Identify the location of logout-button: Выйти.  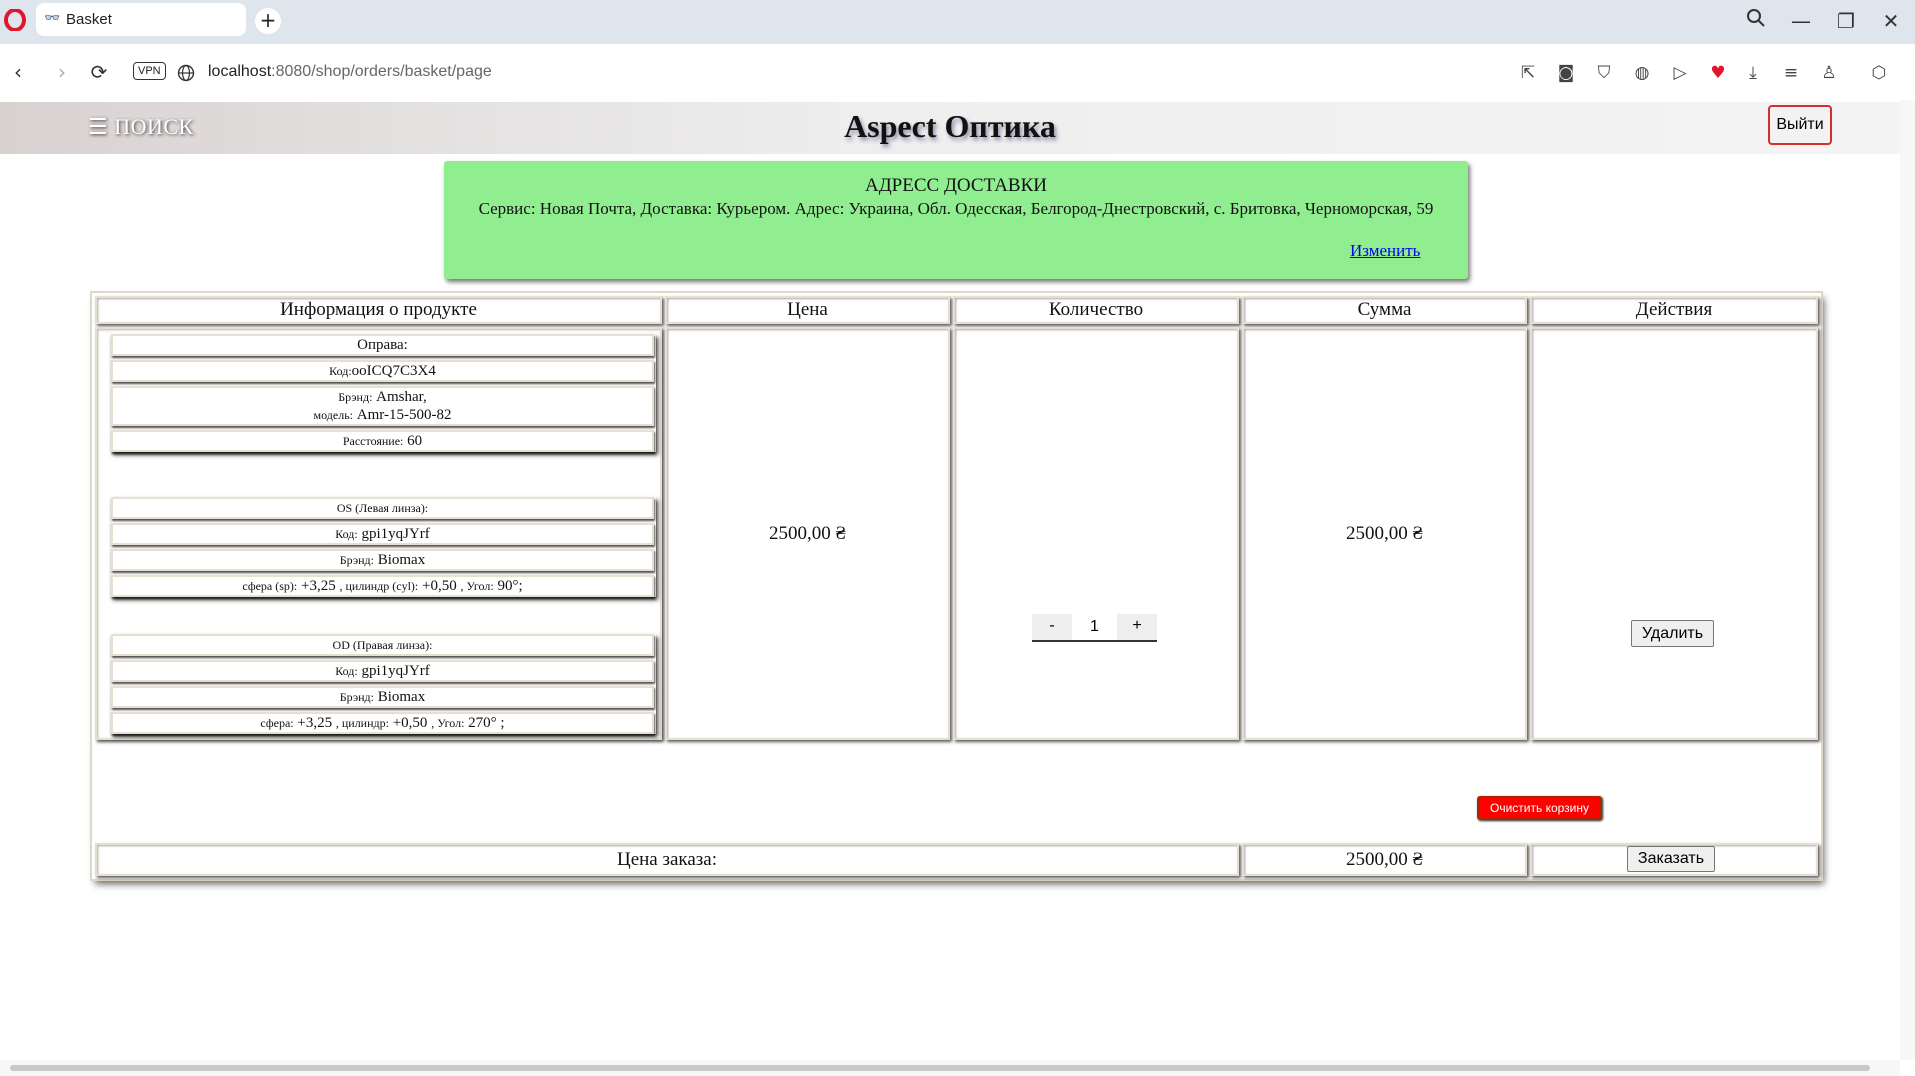
(1800, 125).